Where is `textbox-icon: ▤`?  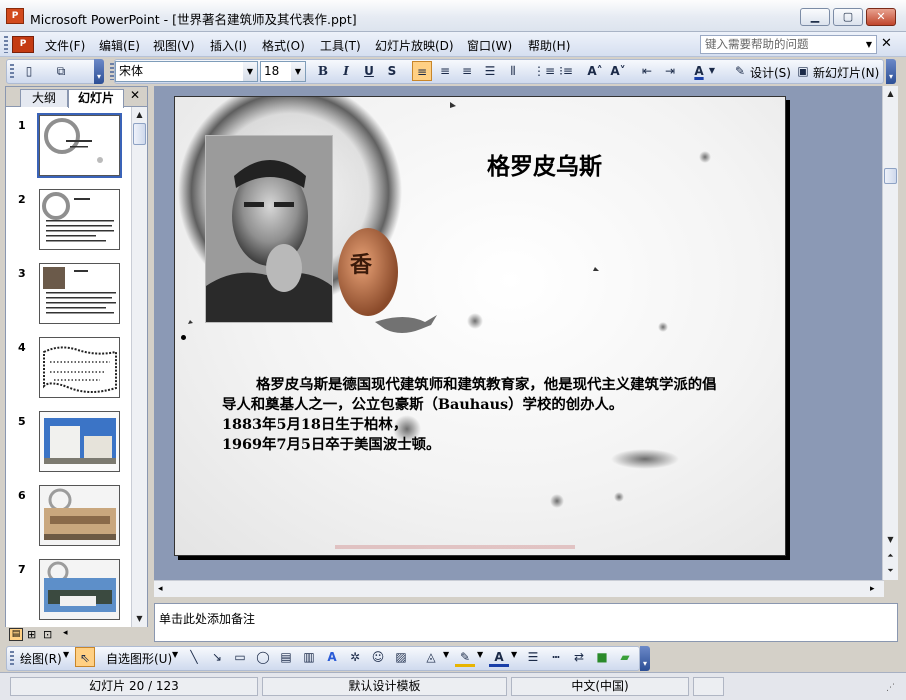
textbox-icon: ▤ is located at coordinates (286, 657).